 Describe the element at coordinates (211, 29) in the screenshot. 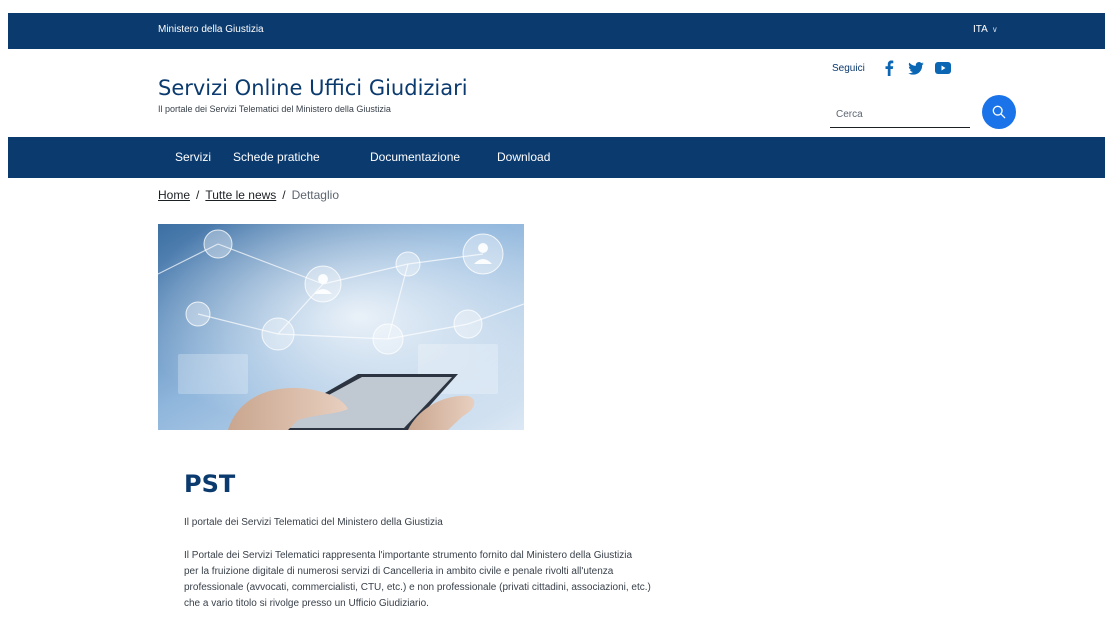

I see `ministry-name: Ministero della Giustizia` at that location.